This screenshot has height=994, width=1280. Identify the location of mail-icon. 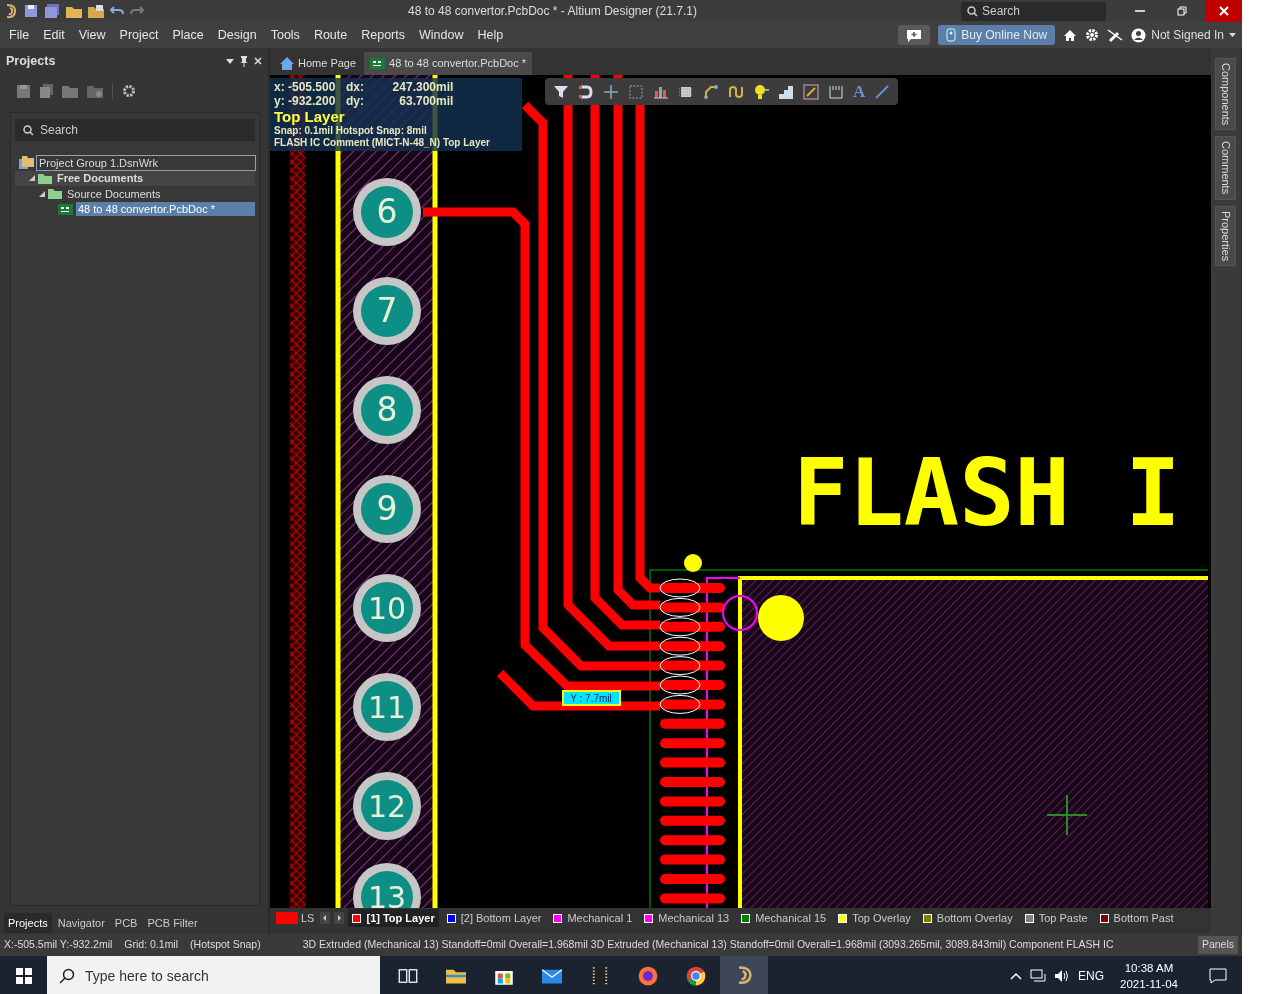
(552, 976).